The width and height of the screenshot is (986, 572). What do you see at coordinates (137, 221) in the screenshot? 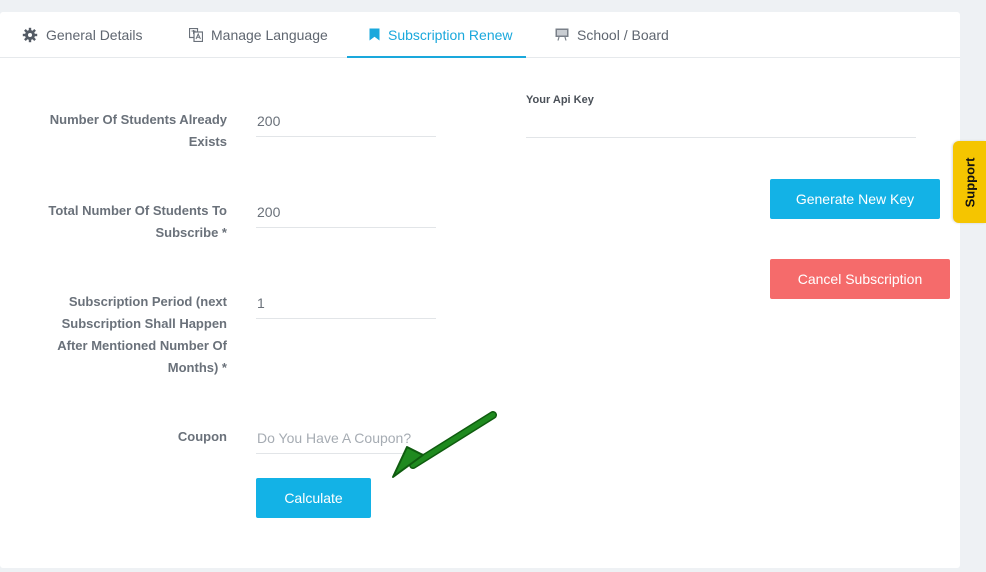
I see `students-total-label: Total Number Of Students To Subscribe *` at bounding box center [137, 221].